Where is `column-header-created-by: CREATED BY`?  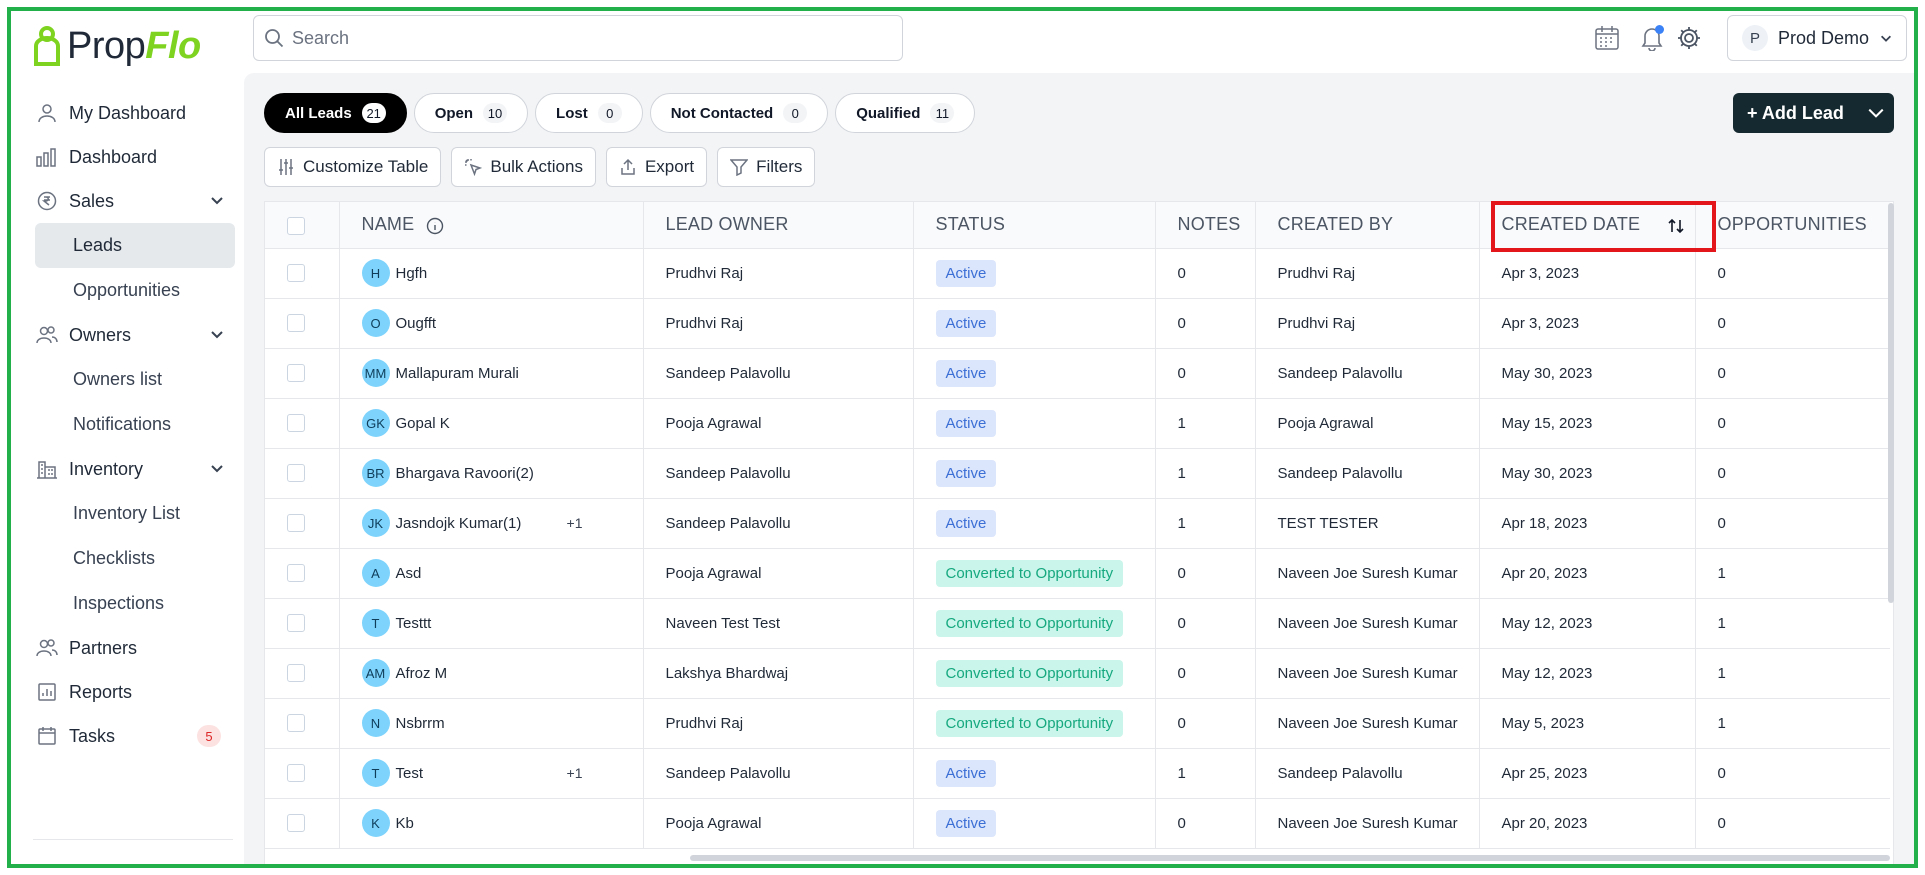 column-header-created-by: CREATED BY is located at coordinates (1367, 225).